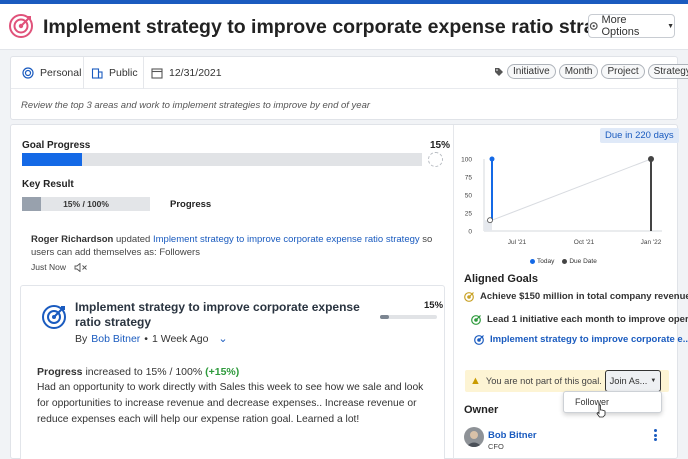 The width and height of the screenshot is (688, 459). What do you see at coordinates (60, 372) in the screenshot?
I see `progress-label: Progress` at bounding box center [60, 372].